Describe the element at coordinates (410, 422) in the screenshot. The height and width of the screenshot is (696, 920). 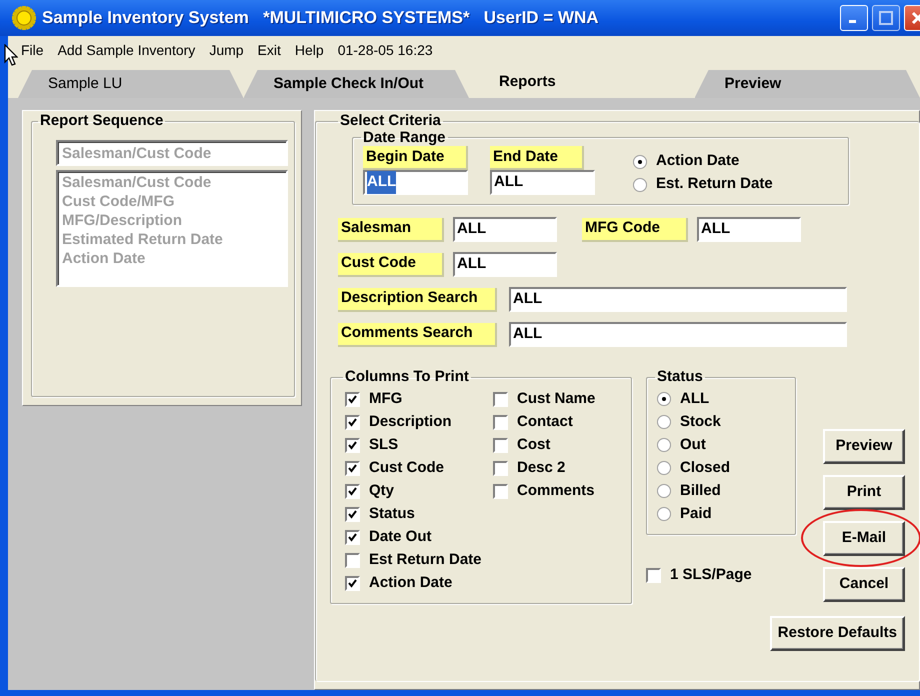
I see `checkbox-label: Description` at that location.